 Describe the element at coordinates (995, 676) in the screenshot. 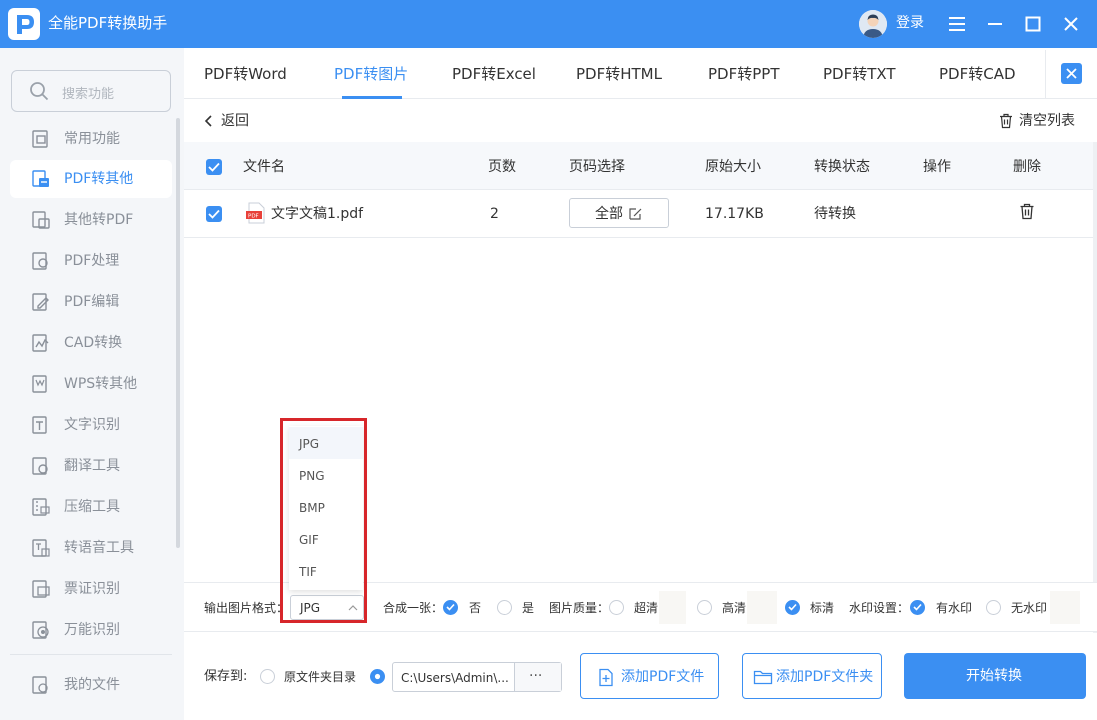

I see `start-convert-button: 开始转换` at that location.